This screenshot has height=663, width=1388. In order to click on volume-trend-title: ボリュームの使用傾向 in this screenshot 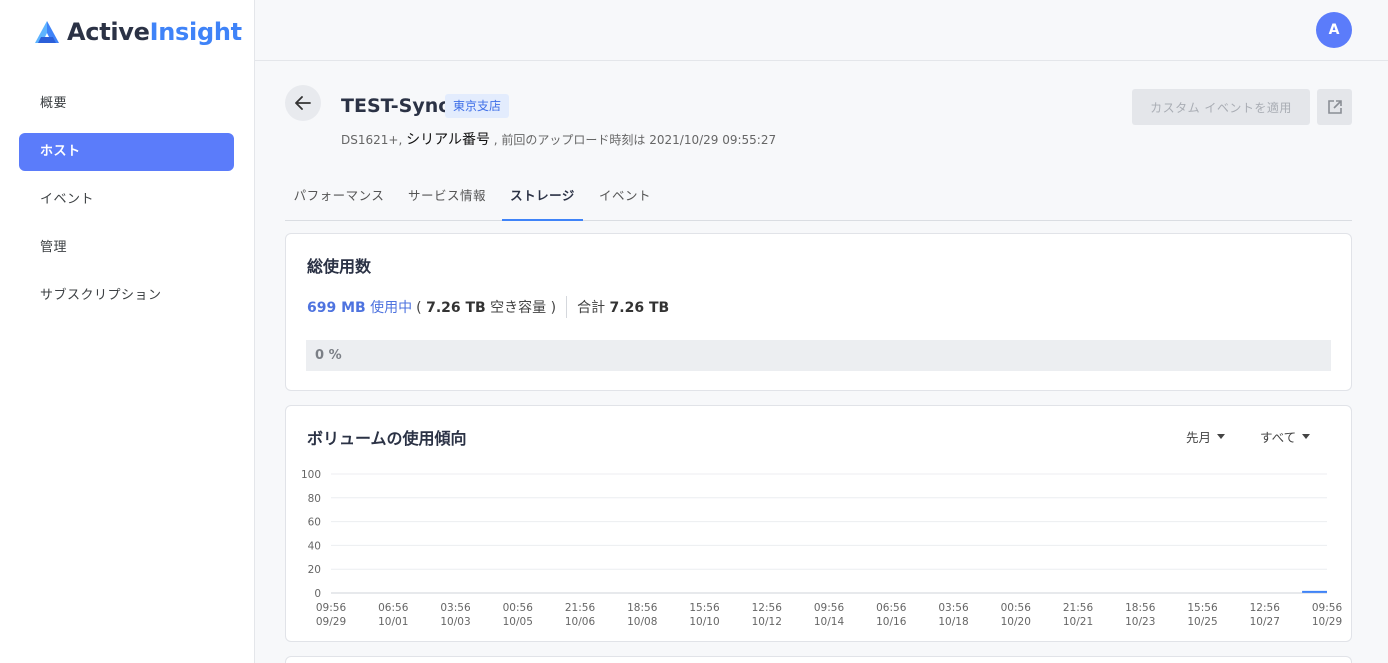, I will do `click(387, 438)`.